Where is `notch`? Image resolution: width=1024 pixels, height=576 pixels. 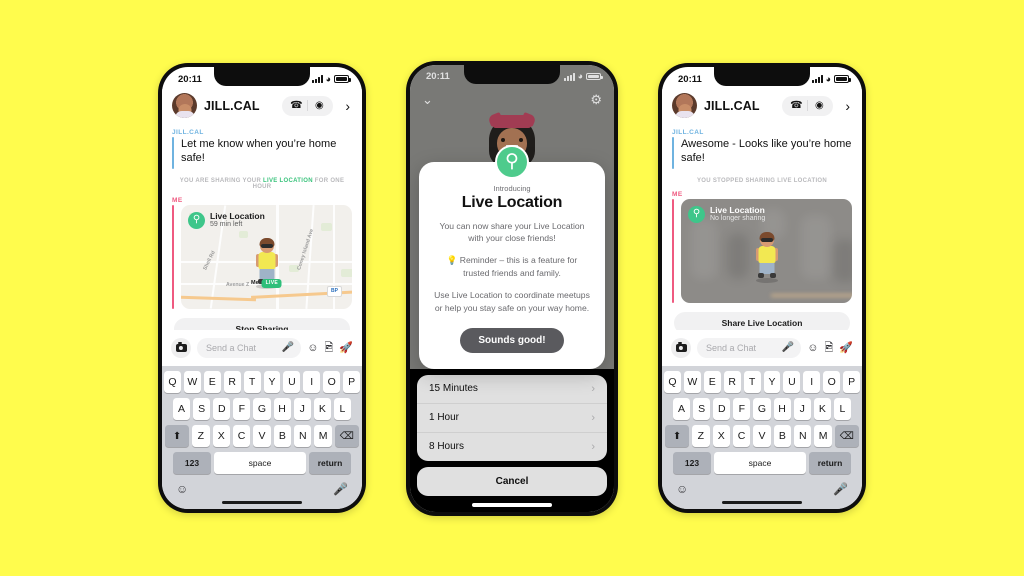 notch is located at coordinates (762, 76).